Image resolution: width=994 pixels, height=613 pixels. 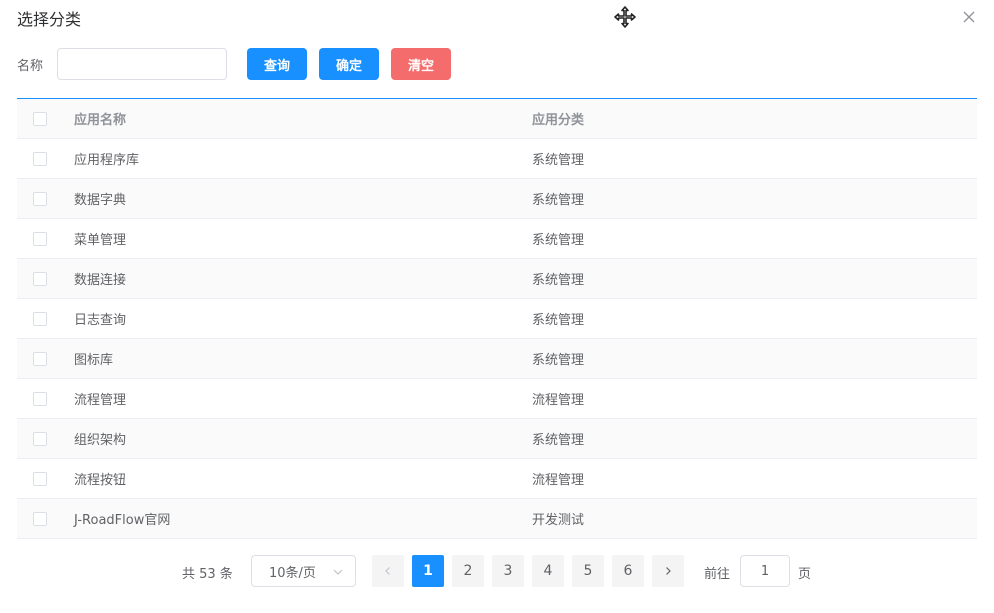 What do you see at coordinates (508, 571) in the screenshot?
I see `page-number-3: 3` at bounding box center [508, 571].